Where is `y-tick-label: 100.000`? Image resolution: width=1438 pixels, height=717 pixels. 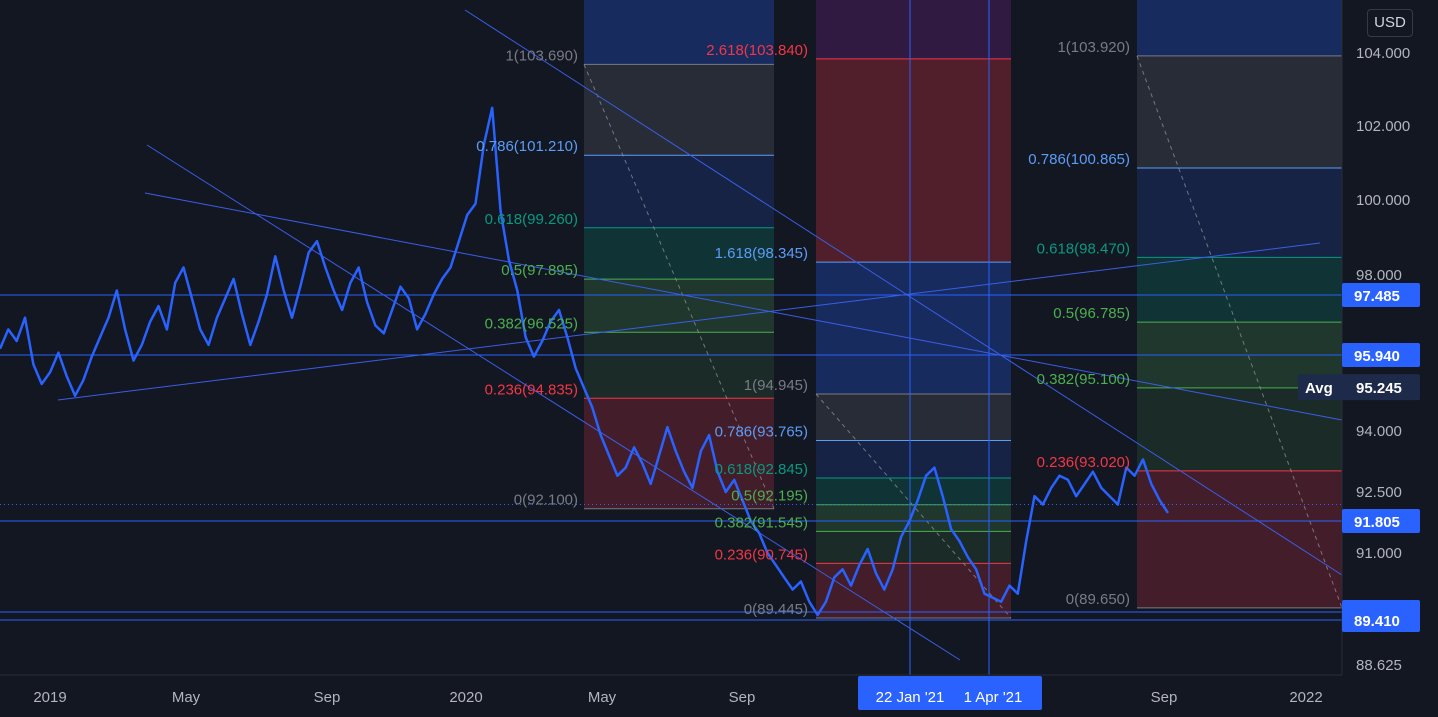
y-tick-label: 100.000 is located at coordinates (1383, 200).